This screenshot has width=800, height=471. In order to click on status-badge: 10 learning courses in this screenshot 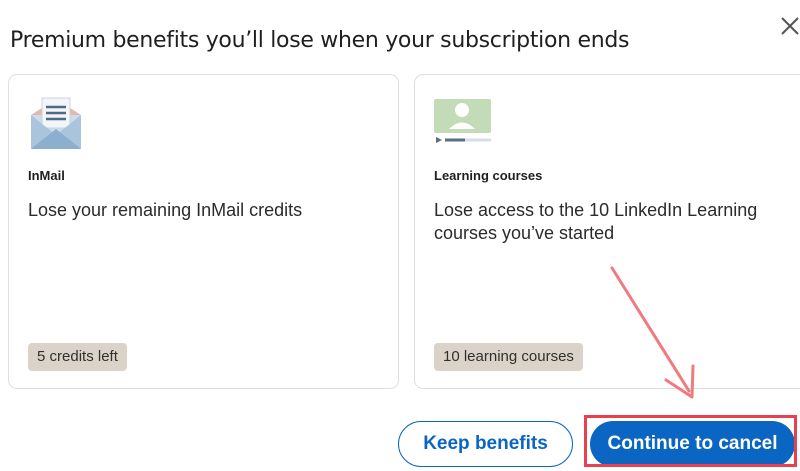, I will do `click(508, 357)`.